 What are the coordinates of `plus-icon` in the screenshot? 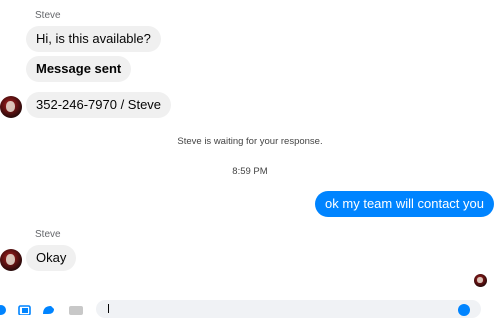 It's located at (3, 310).